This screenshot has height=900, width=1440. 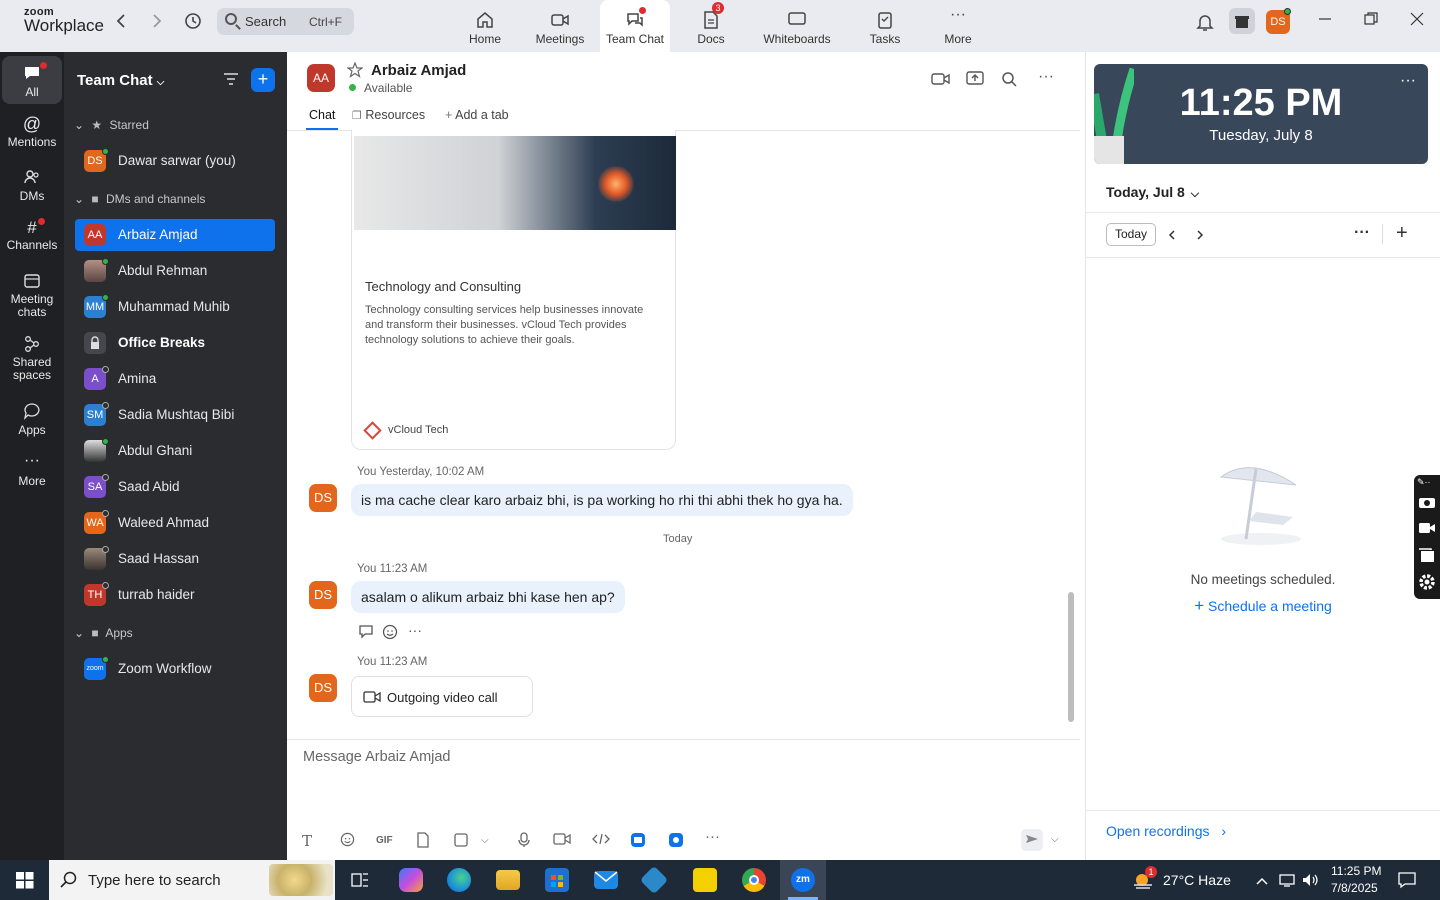 What do you see at coordinates (175, 669) in the screenshot?
I see `chat-row-zoom-workflow: zoom Zoom Workflow` at bounding box center [175, 669].